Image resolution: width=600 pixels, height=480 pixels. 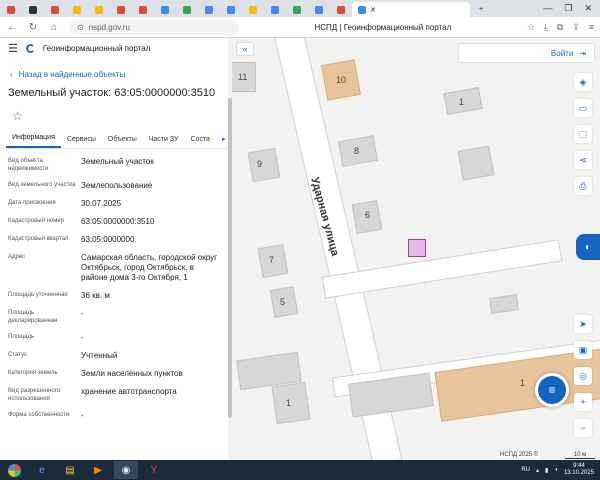 I want to click on basemap-button: ▣, so click(x=583, y=350).